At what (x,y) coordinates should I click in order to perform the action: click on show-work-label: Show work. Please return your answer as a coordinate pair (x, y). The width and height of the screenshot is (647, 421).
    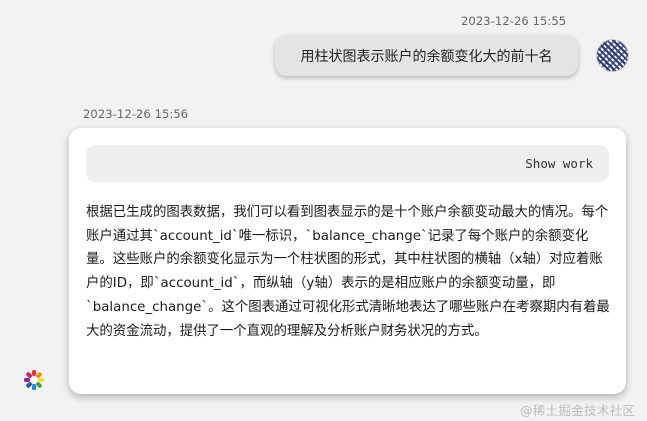
    Looking at the image, I should click on (559, 163).